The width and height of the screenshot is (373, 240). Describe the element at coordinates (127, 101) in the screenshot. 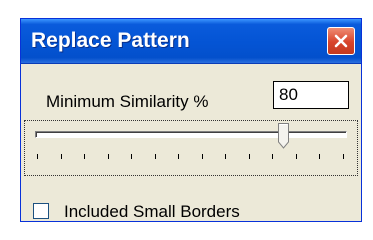

I see `minimum-similarity-label: Minimum Similarity %` at that location.